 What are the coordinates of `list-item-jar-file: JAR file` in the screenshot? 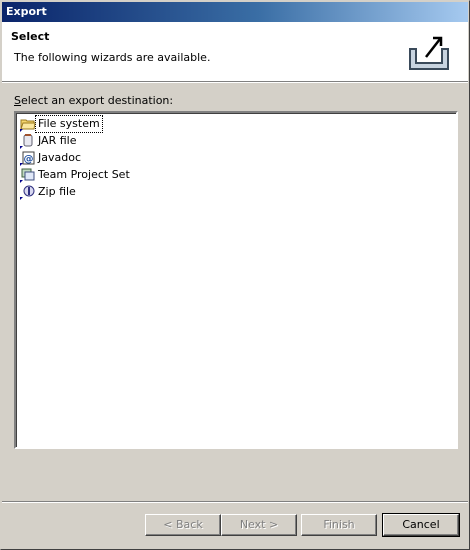 It's located at (49, 141).